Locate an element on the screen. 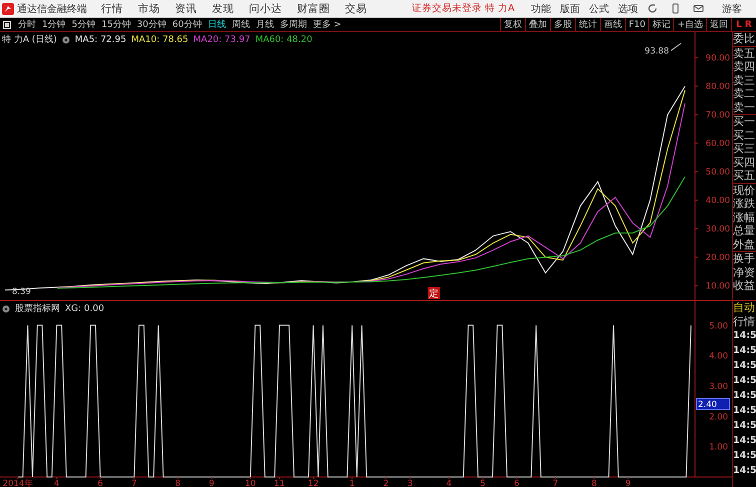  period-tab: 更多 > is located at coordinates (327, 24).